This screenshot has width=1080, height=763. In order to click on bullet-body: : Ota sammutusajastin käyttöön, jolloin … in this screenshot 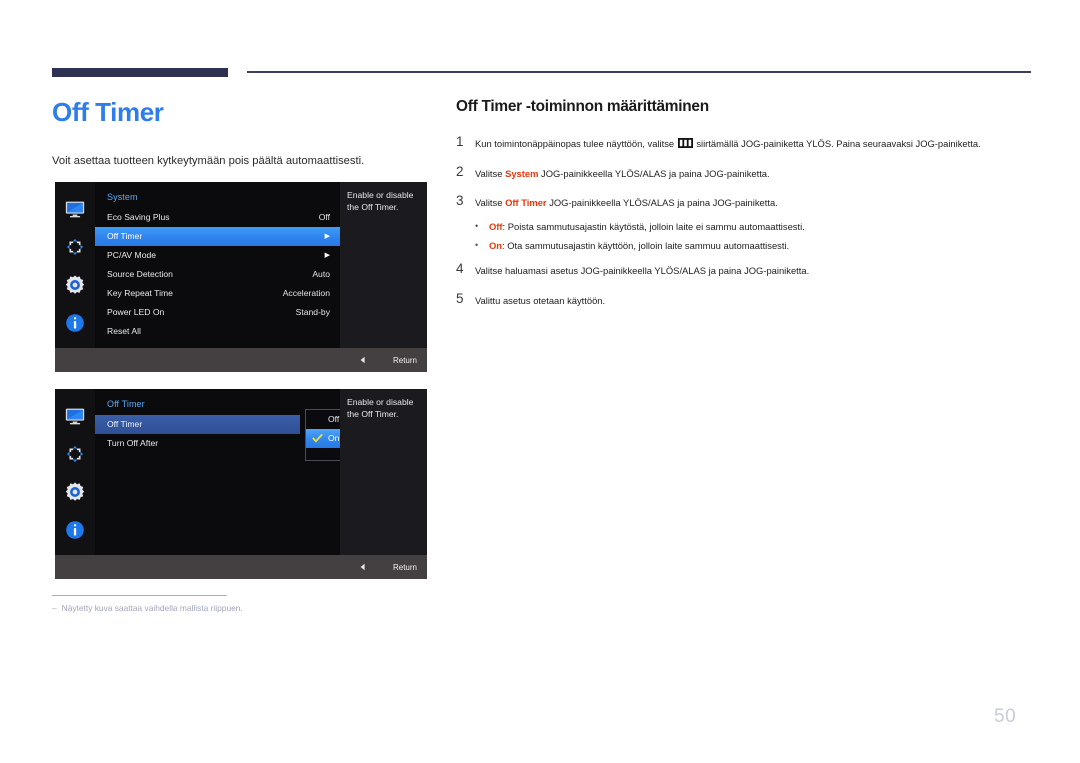, I will do `click(646, 246)`.